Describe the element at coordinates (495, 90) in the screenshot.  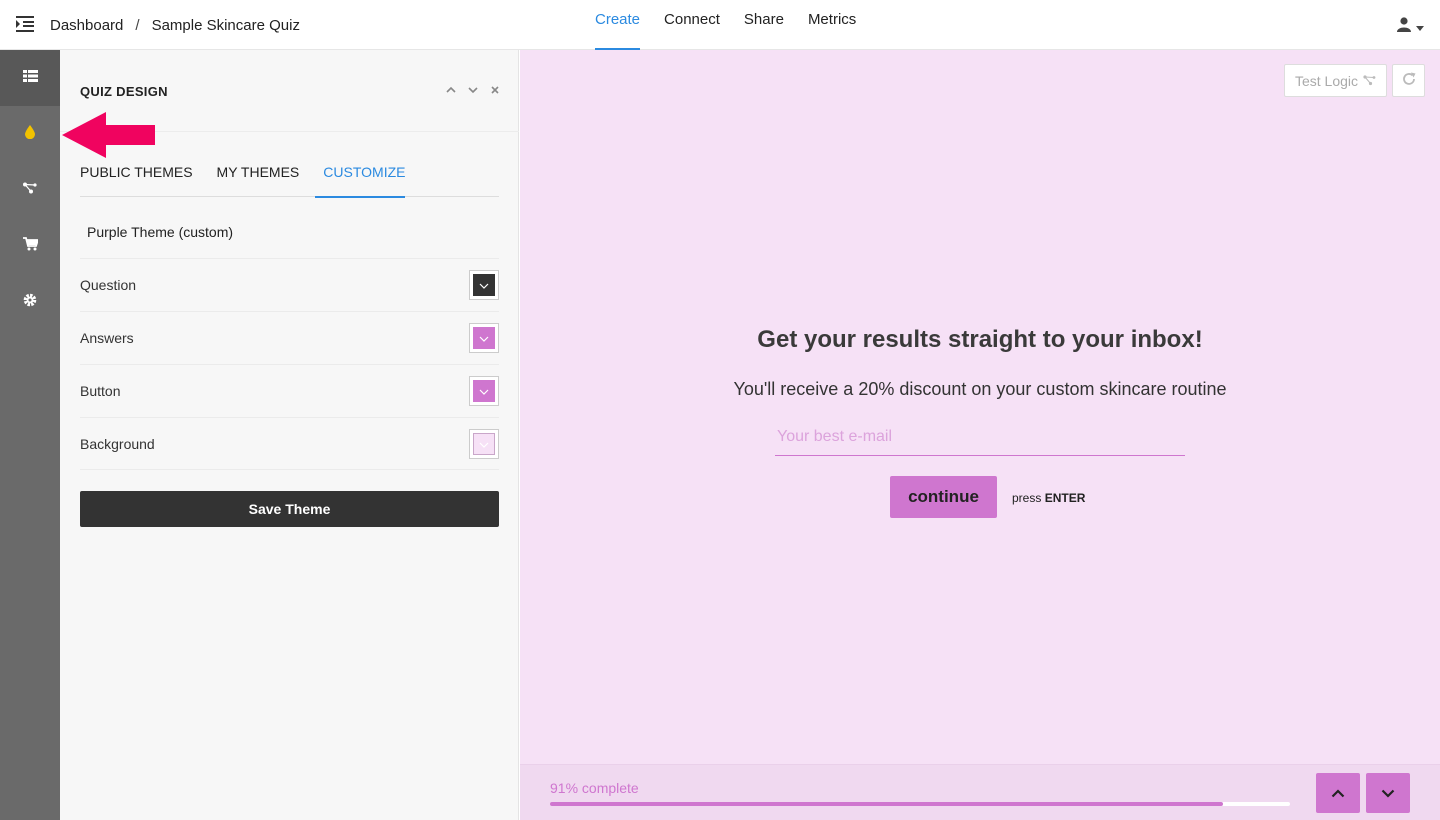
I see `close-icon` at that location.